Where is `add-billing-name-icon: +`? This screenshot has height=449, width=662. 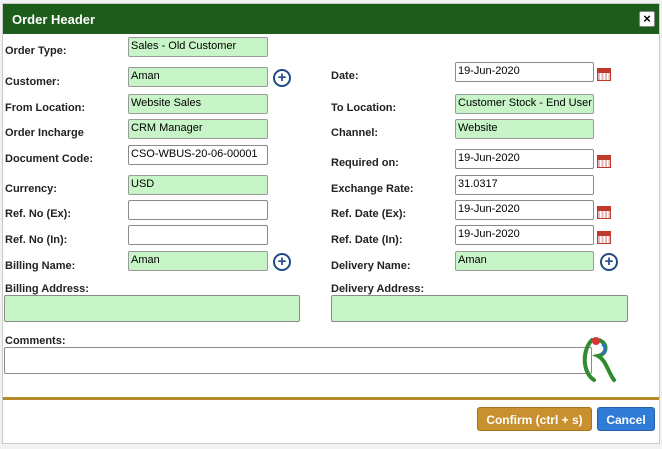 add-billing-name-icon: + is located at coordinates (282, 262).